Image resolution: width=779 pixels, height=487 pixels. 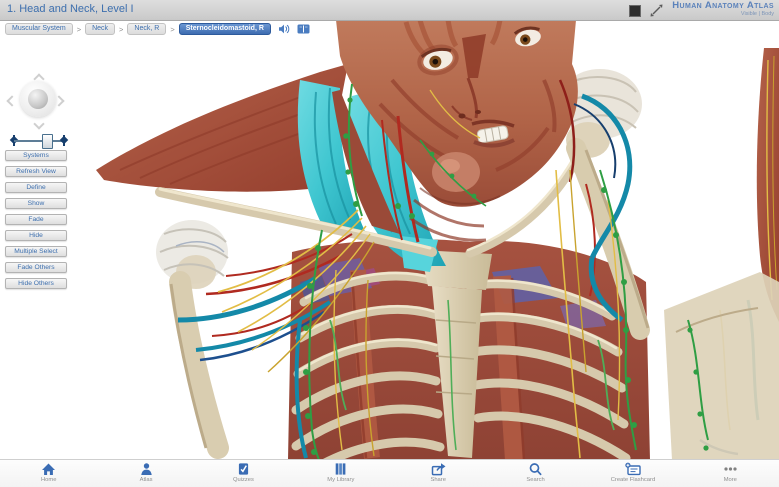 What do you see at coordinates (535, 469) in the screenshot?
I see `search-icon` at bounding box center [535, 469].